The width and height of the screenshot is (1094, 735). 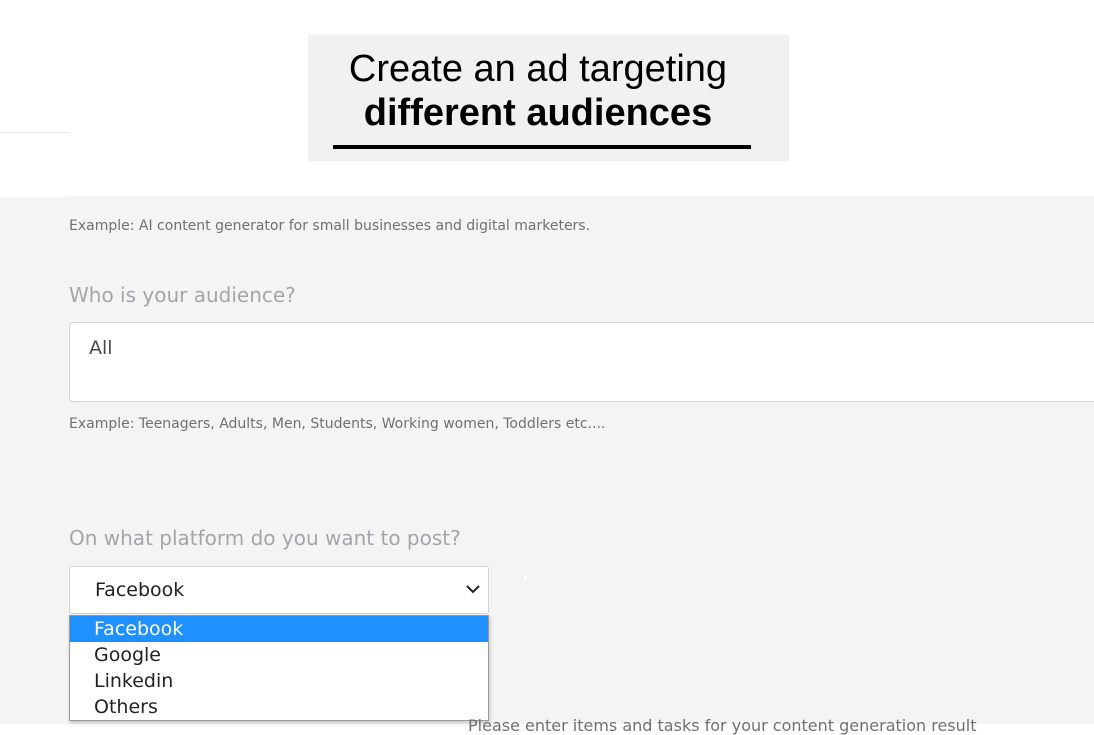 I want to click on banner-title-line1: Create an ad targeting, so click(x=538, y=69).